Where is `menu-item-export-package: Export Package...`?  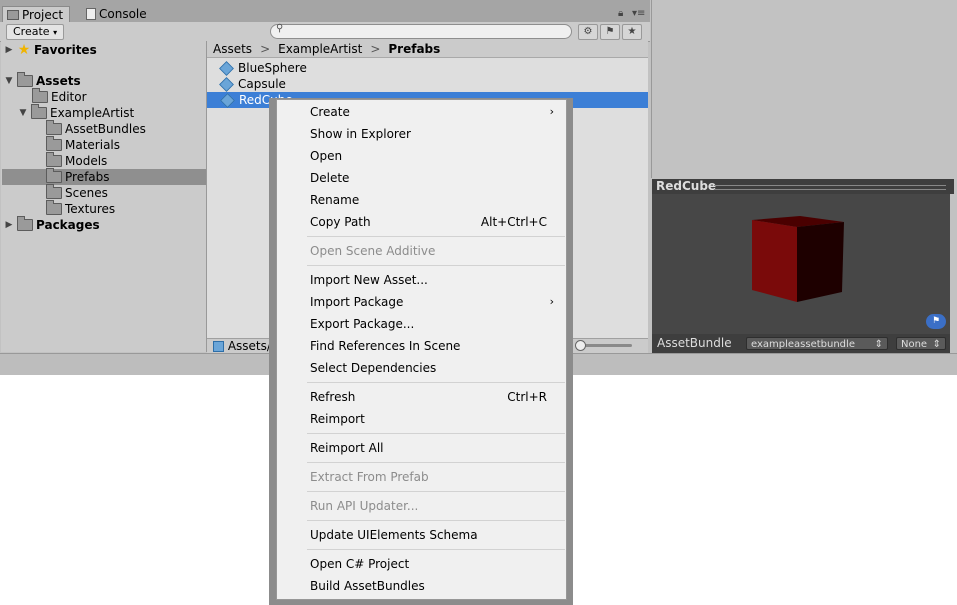 menu-item-export-package: Export Package... is located at coordinates (421, 324).